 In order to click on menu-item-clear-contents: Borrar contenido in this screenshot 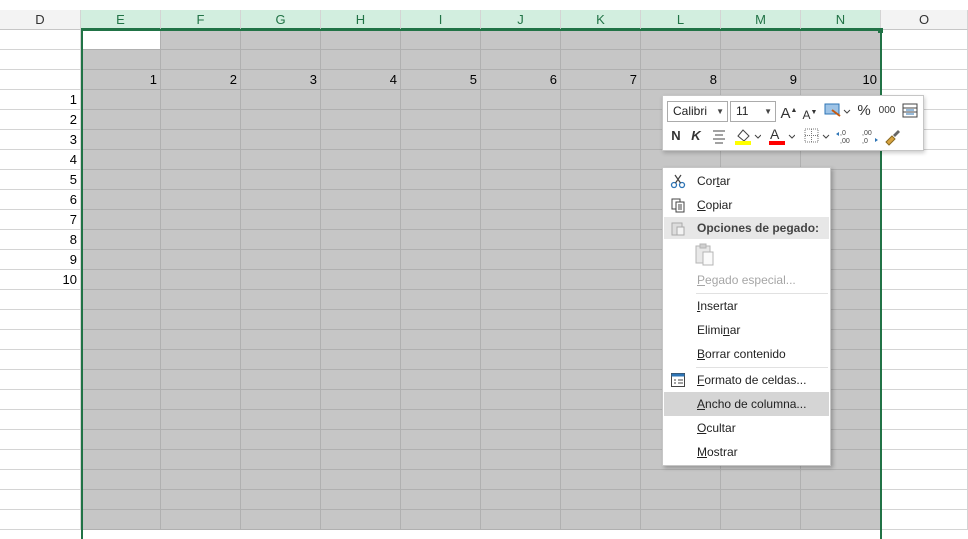, I will do `click(746, 354)`.